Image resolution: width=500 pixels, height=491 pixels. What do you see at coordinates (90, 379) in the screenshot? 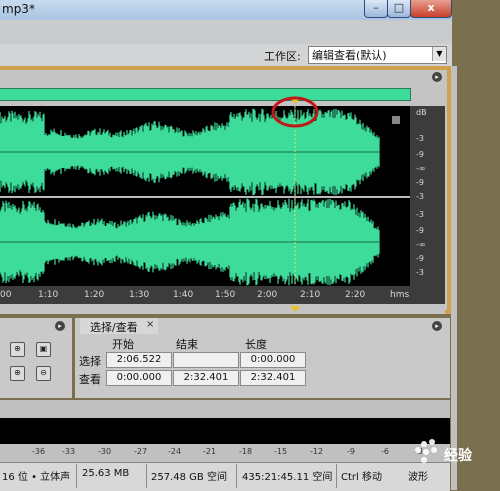
I see `view-row-label: 查看` at bounding box center [90, 379].